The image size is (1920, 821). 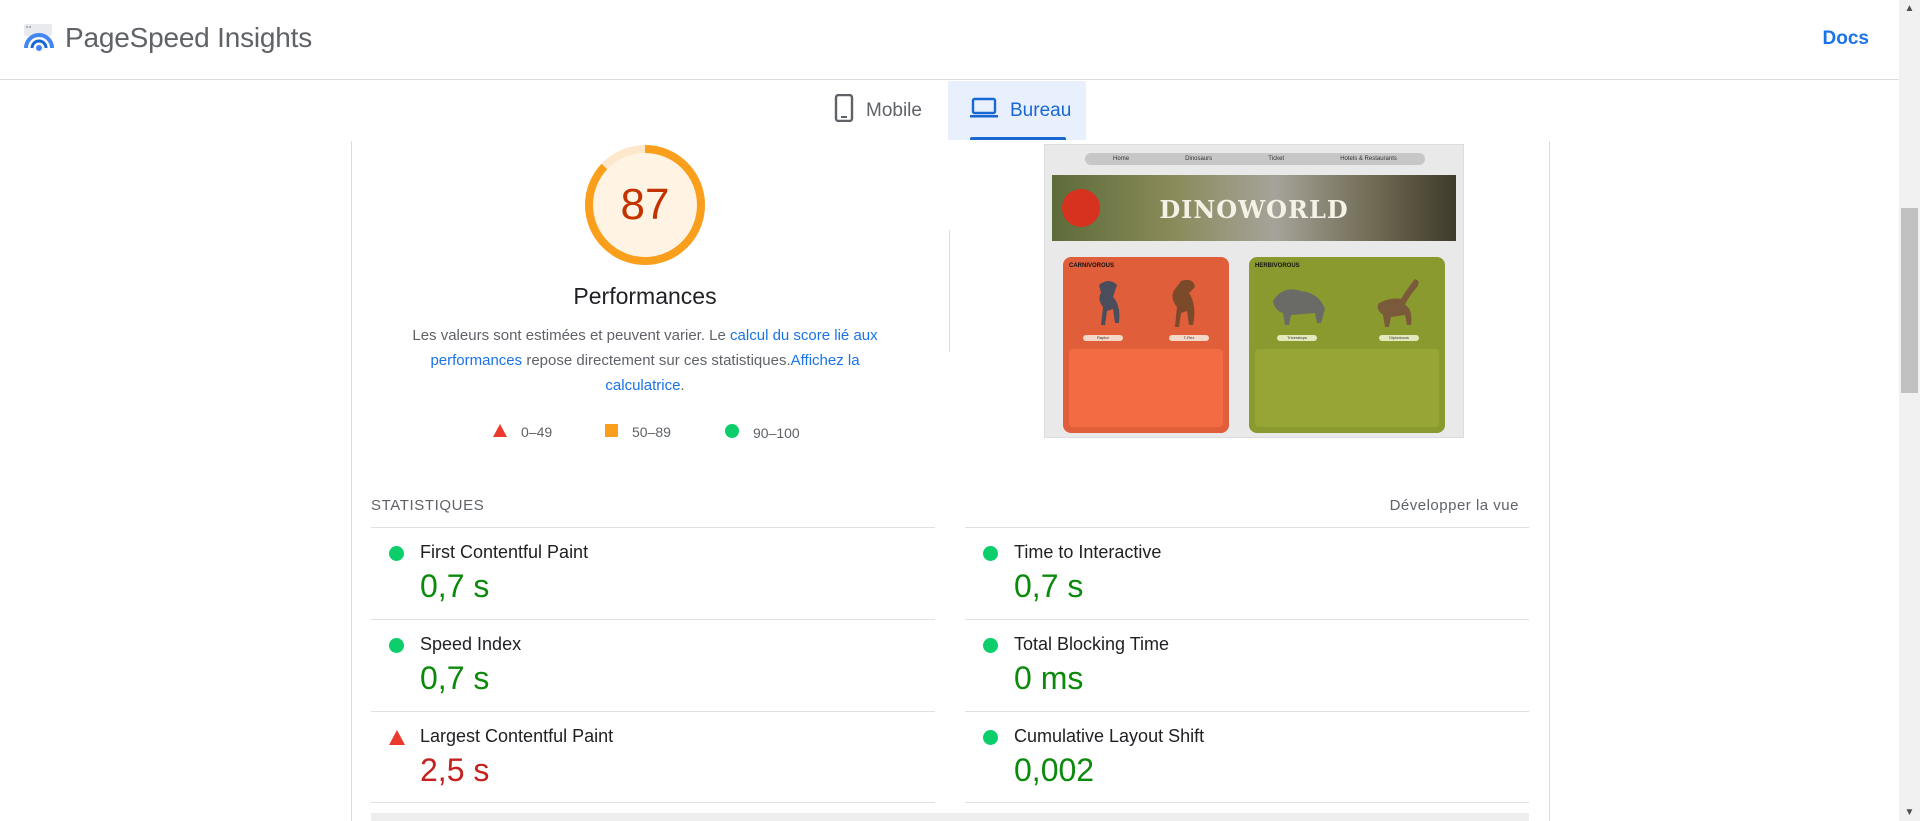 I want to click on triangle-icon, so click(x=500, y=432).